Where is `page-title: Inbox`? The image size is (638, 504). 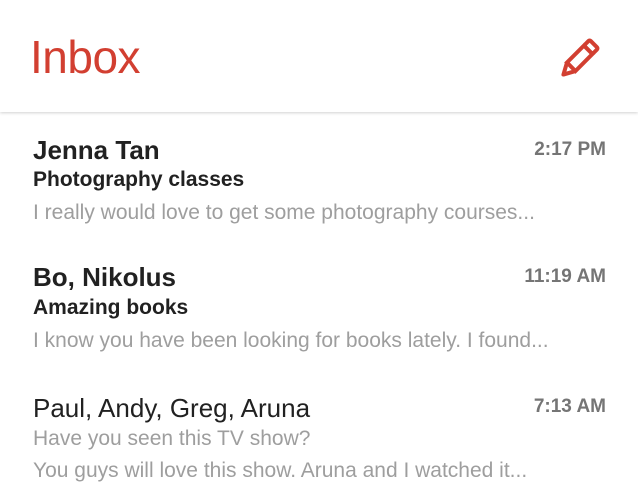 page-title: Inbox is located at coordinates (85, 57).